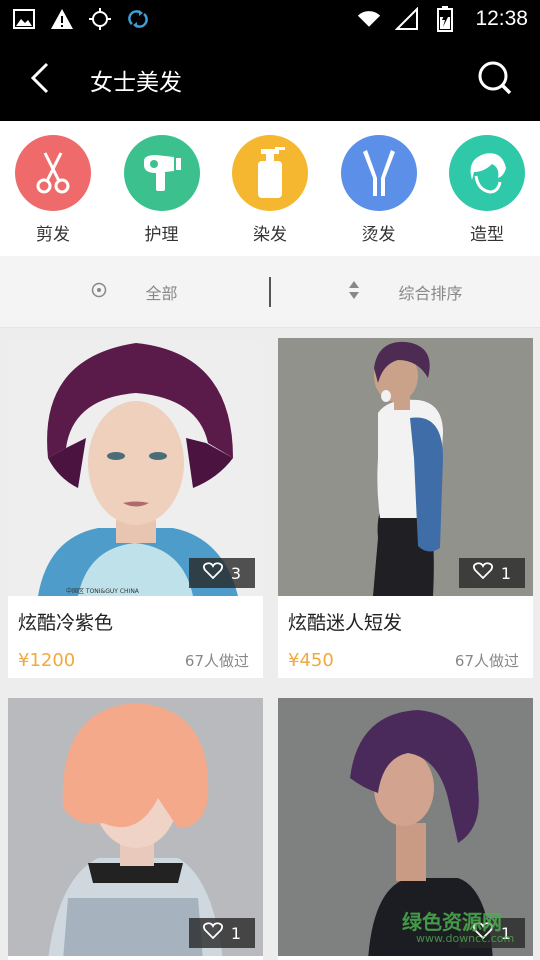 The height and width of the screenshot is (960, 540). I want to click on hairstyle-icon, so click(487, 173).